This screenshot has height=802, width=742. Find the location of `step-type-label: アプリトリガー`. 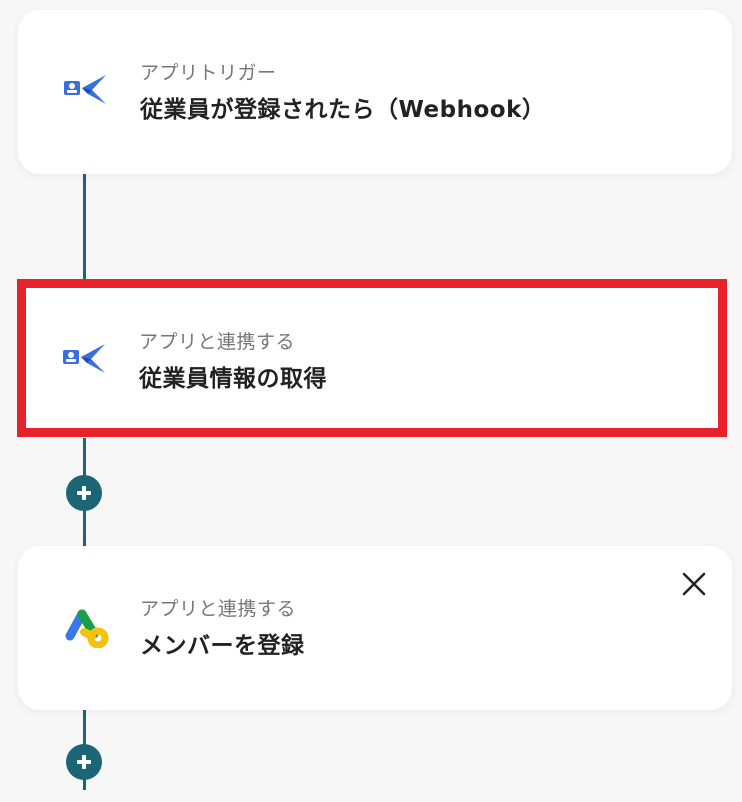

step-type-label: アプリトリガー is located at coordinates (208, 73).